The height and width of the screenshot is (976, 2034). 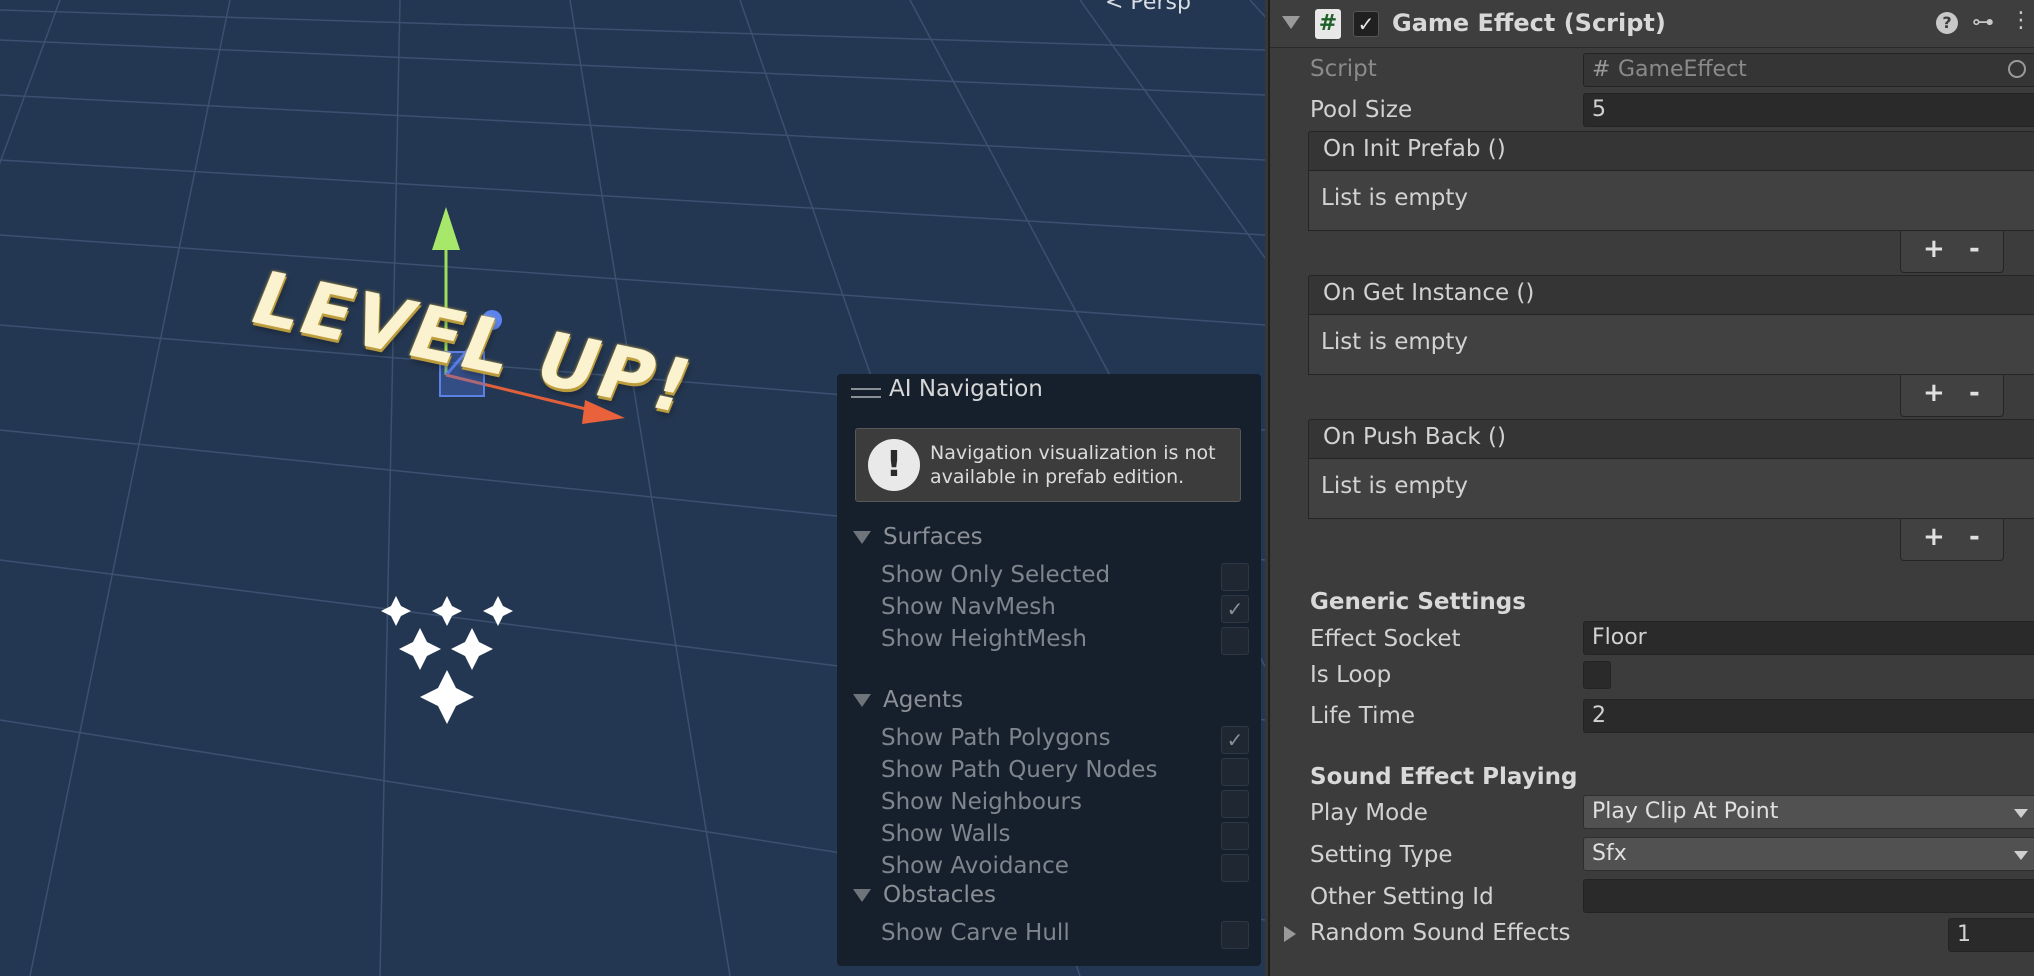 What do you see at coordinates (1808, 638) in the screenshot?
I see `effect-socket-field: Floor` at bounding box center [1808, 638].